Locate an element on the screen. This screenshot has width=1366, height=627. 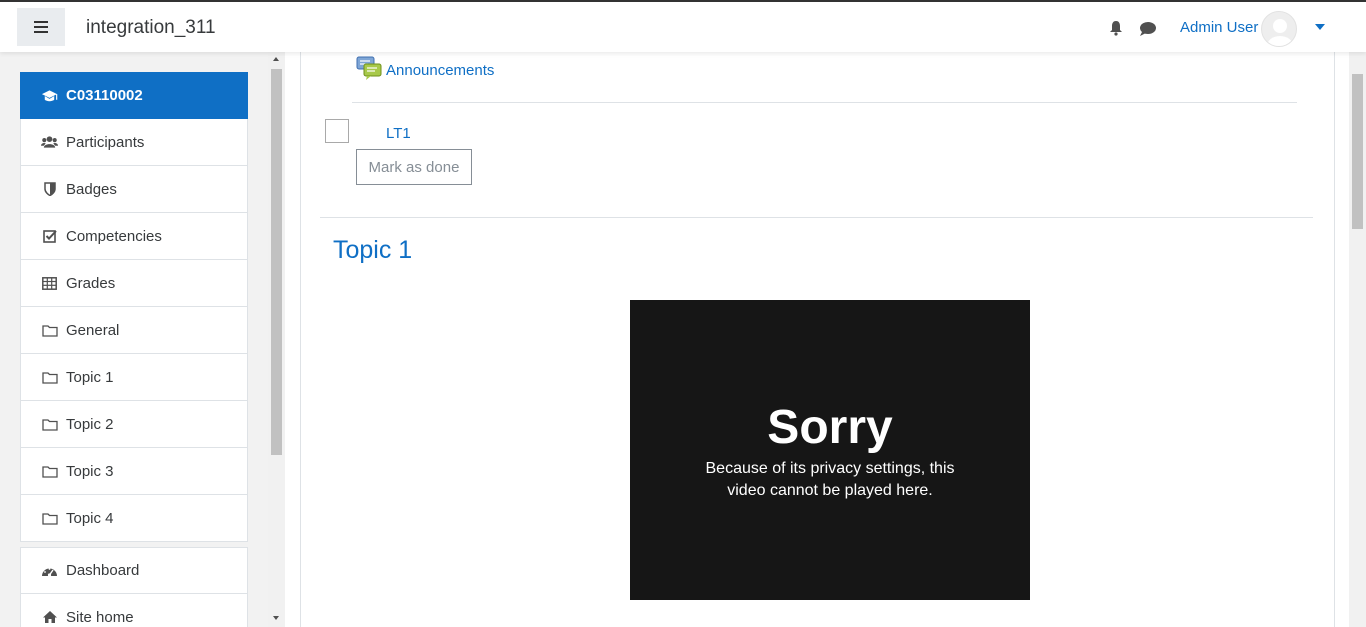
activity-link-lt1: LT1 is located at coordinates (398, 133).